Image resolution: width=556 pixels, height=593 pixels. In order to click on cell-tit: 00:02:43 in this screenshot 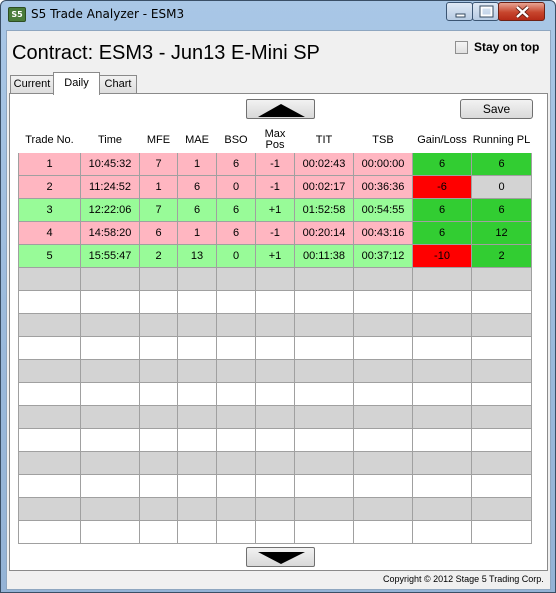, I will do `click(324, 164)`.